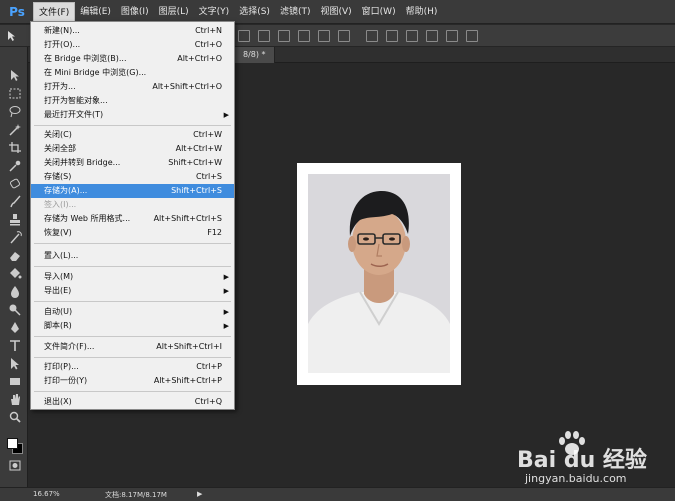 Image resolution: width=675 pixels, height=501 pixels. Describe the element at coordinates (132, 59) in the screenshot. I see `menu-item-browse-bridge: 在 Bridge 中浏览(B)... Alt+Ctrl+O` at that location.